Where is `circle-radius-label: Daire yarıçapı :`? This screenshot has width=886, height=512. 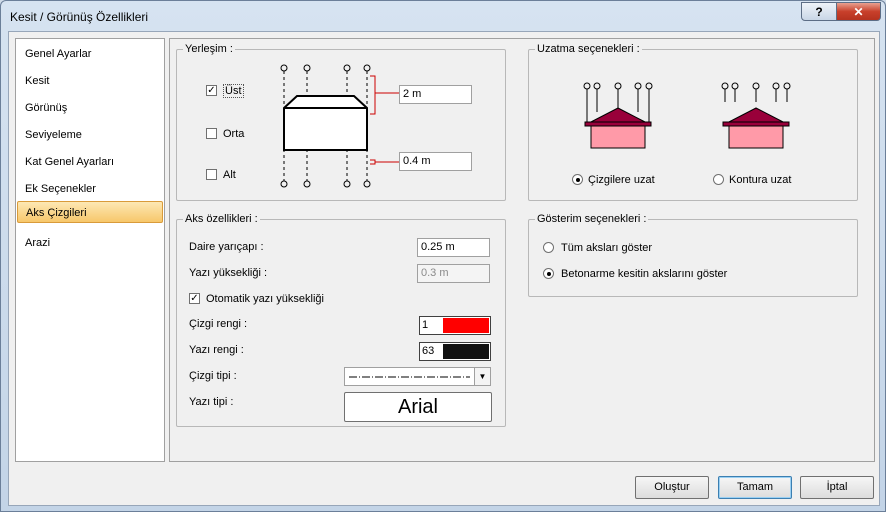
circle-radius-label: Daire yarıçapı : is located at coordinates (226, 247).